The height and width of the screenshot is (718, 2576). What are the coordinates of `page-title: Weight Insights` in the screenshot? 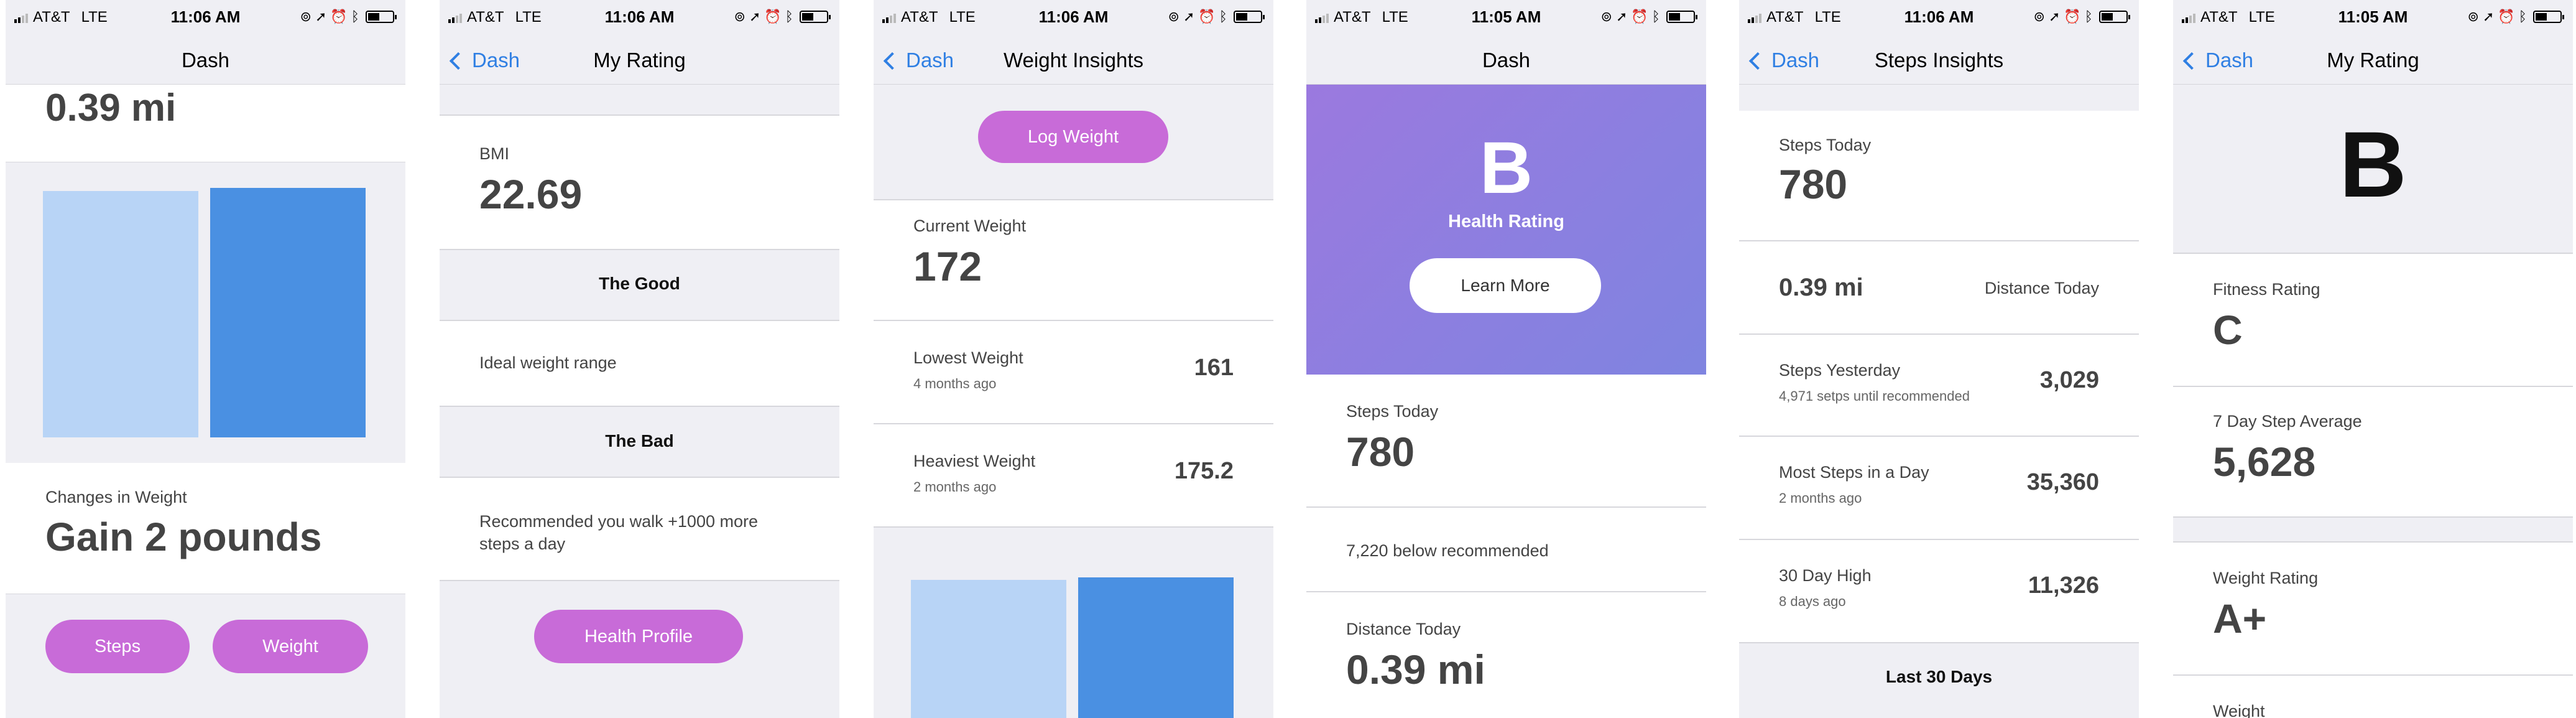 It's located at (1073, 60).